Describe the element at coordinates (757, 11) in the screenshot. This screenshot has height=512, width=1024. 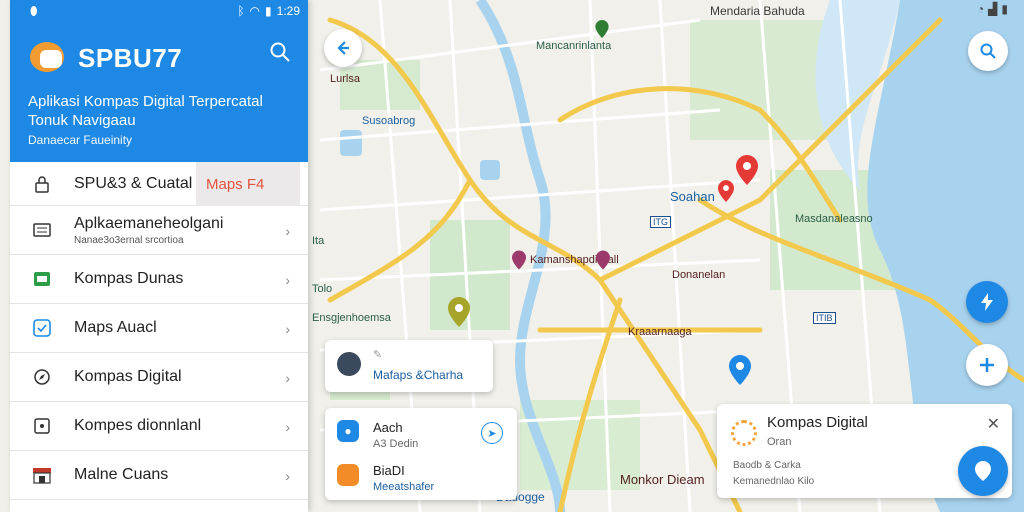
I see `map-place-name: Mendaria Bahuda` at that location.